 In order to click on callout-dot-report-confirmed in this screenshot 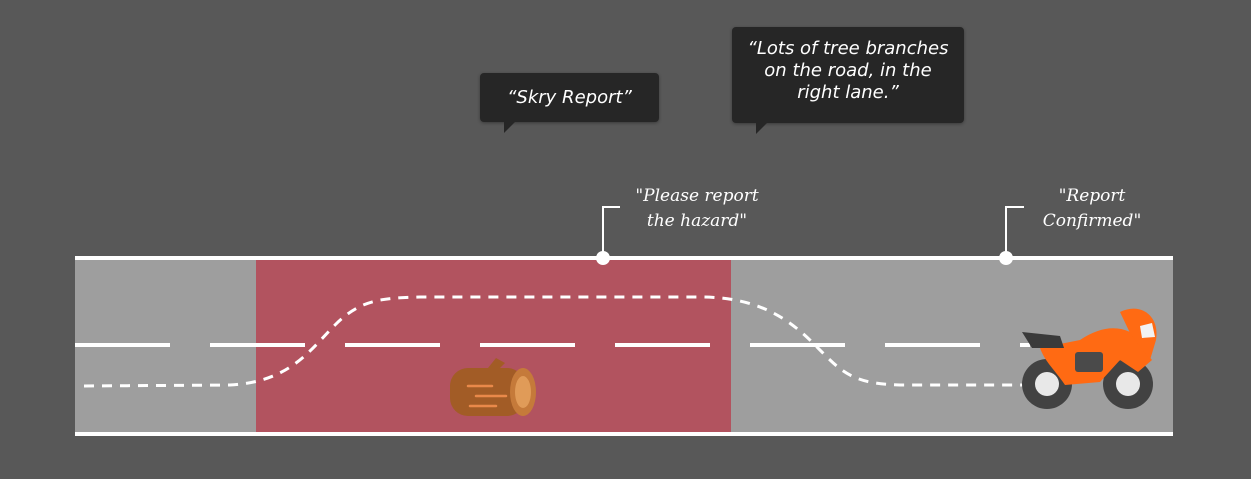, I will do `click(1006, 258)`.